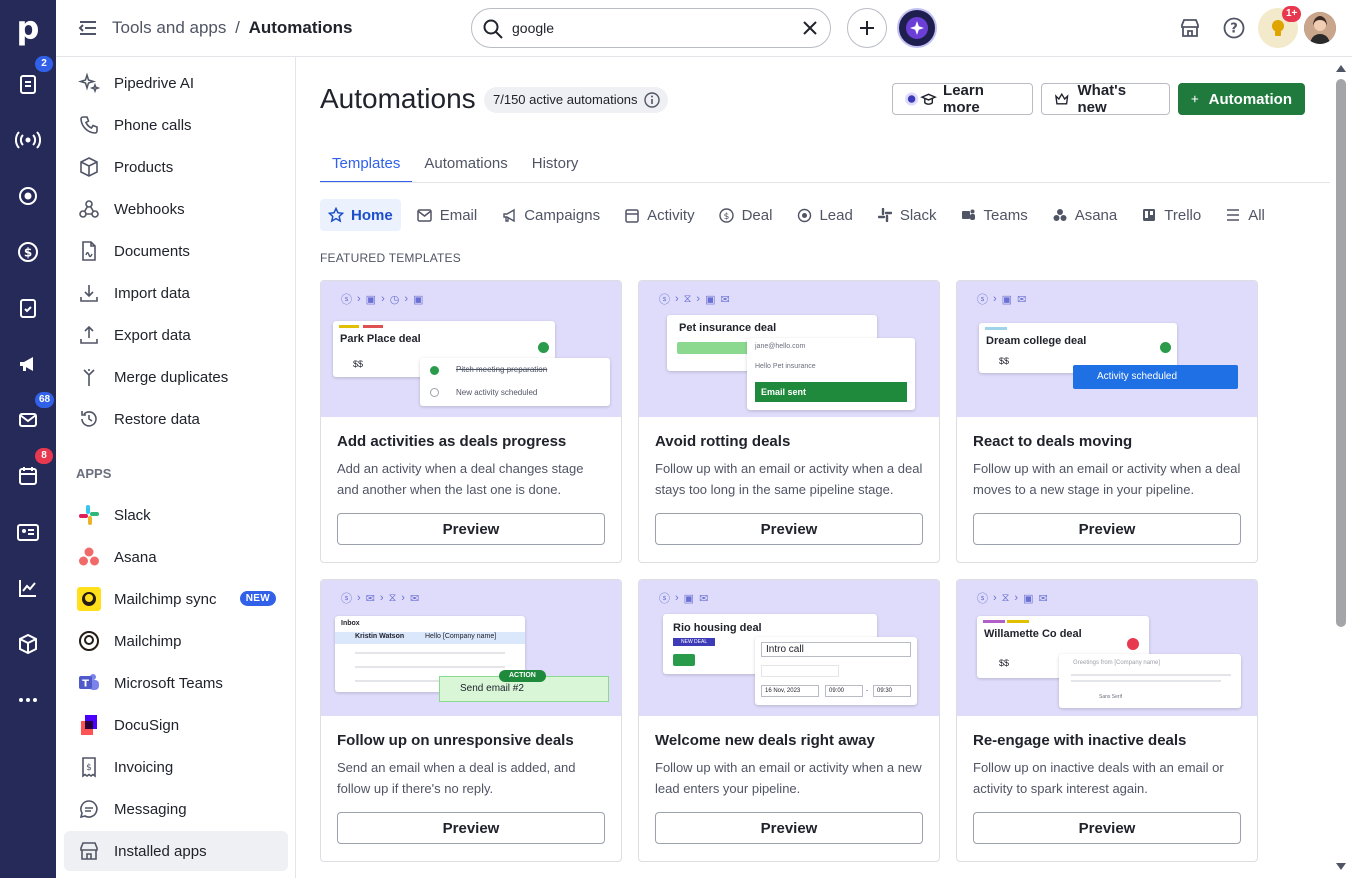  Describe the element at coordinates (497, 392) in the screenshot. I see `mock-activity-new: New activity scheduled` at that location.